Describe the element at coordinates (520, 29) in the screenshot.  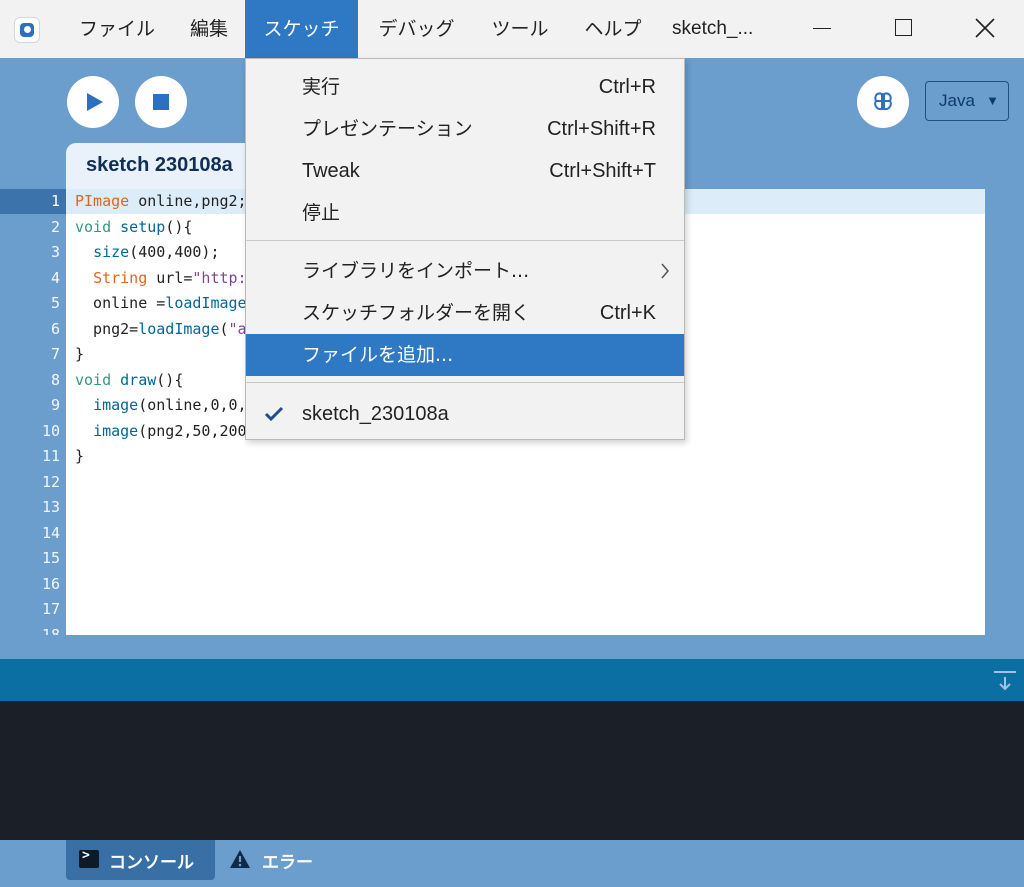
I see `menu-tools: ツール` at that location.